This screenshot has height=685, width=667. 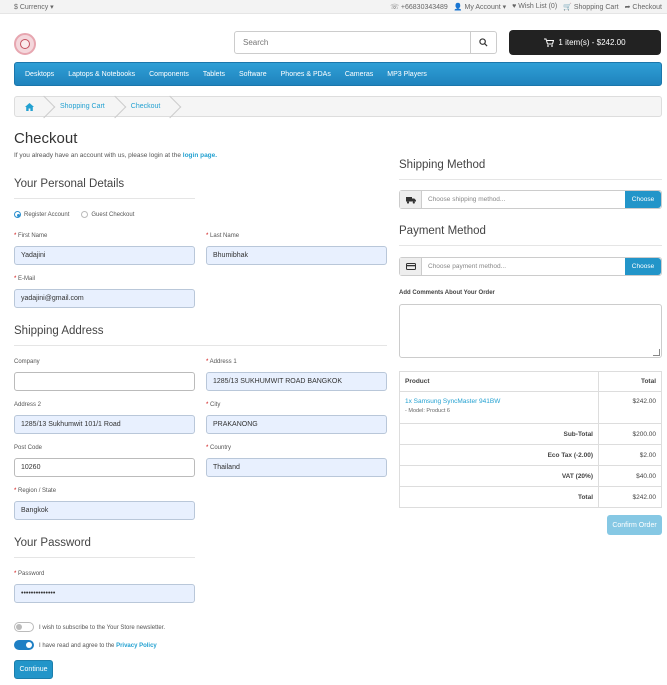 What do you see at coordinates (35, 491) in the screenshot?
I see `region-label: * Region / State` at bounding box center [35, 491].